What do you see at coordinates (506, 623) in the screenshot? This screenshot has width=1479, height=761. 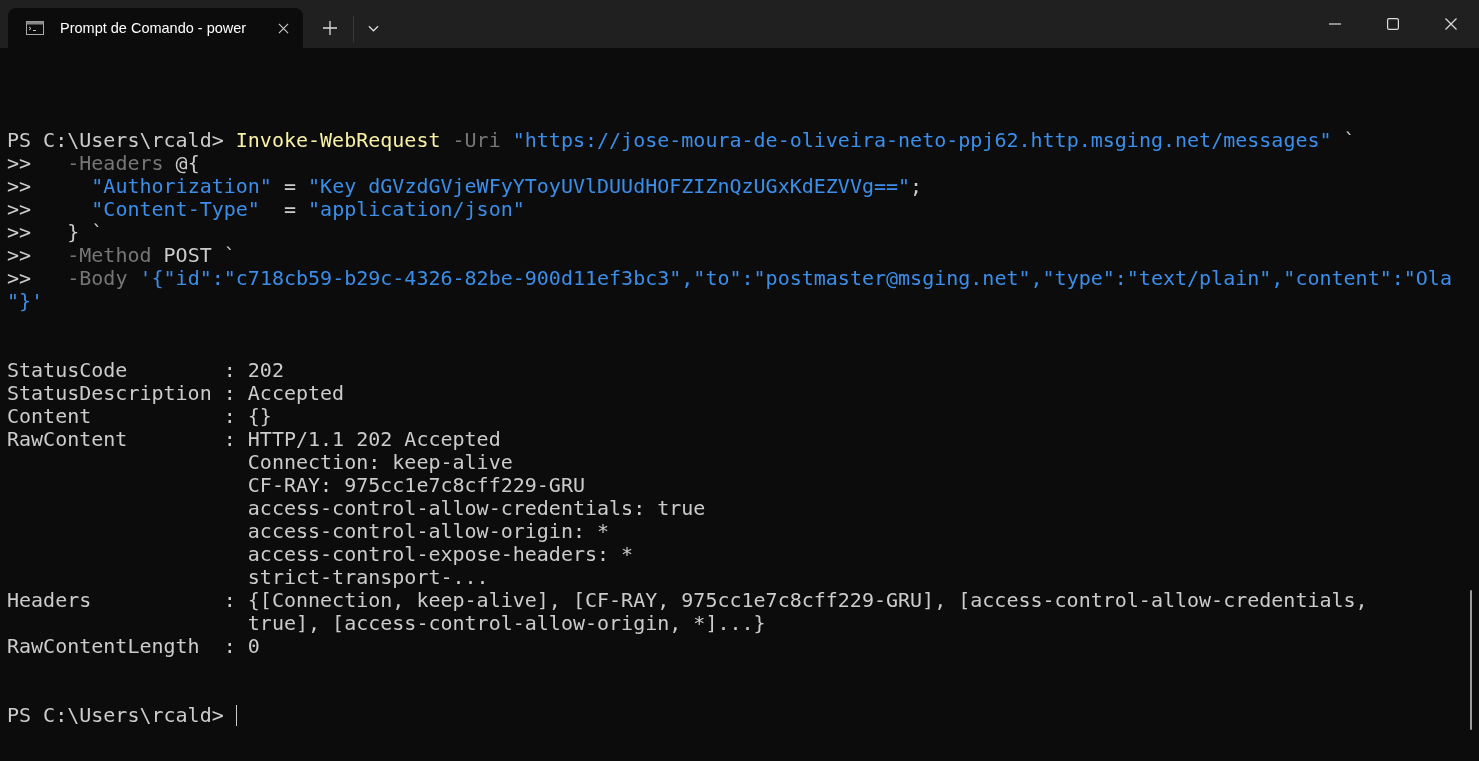 I see `terminal-line: true], [access-control-allow-origin, *]...}` at bounding box center [506, 623].